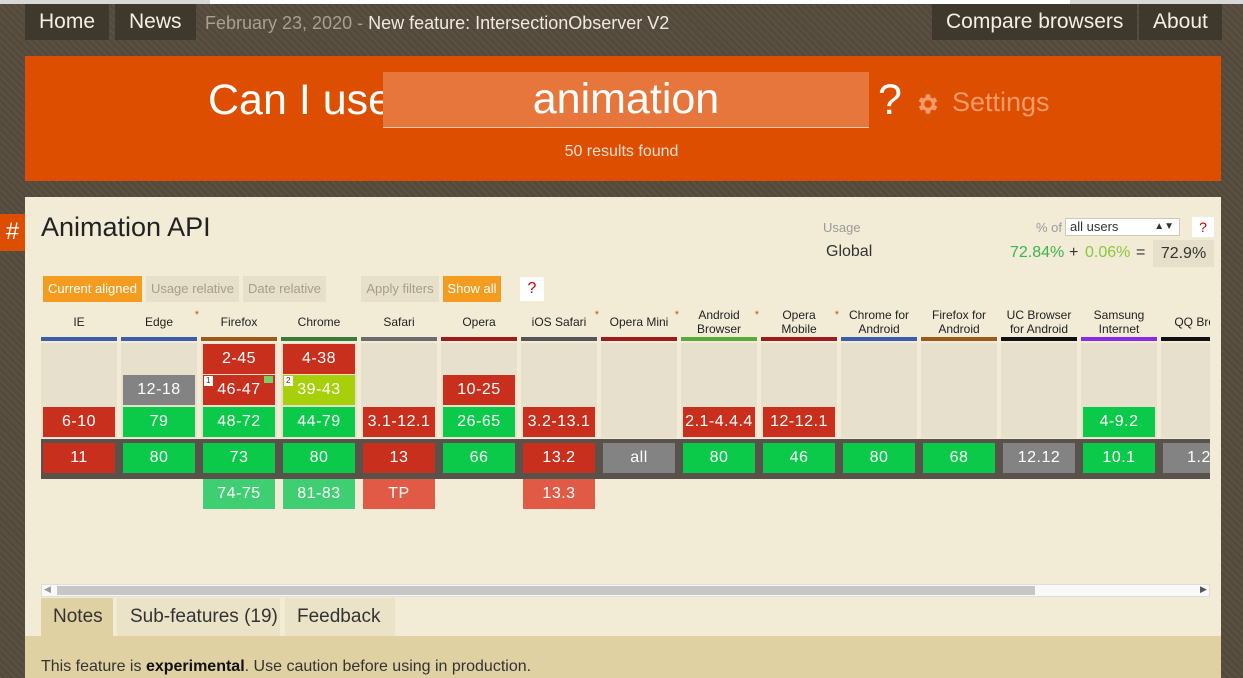 This screenshot has width=1243, height=678. I want to click on version-range: 3.2-13.1, so click(559, 421).